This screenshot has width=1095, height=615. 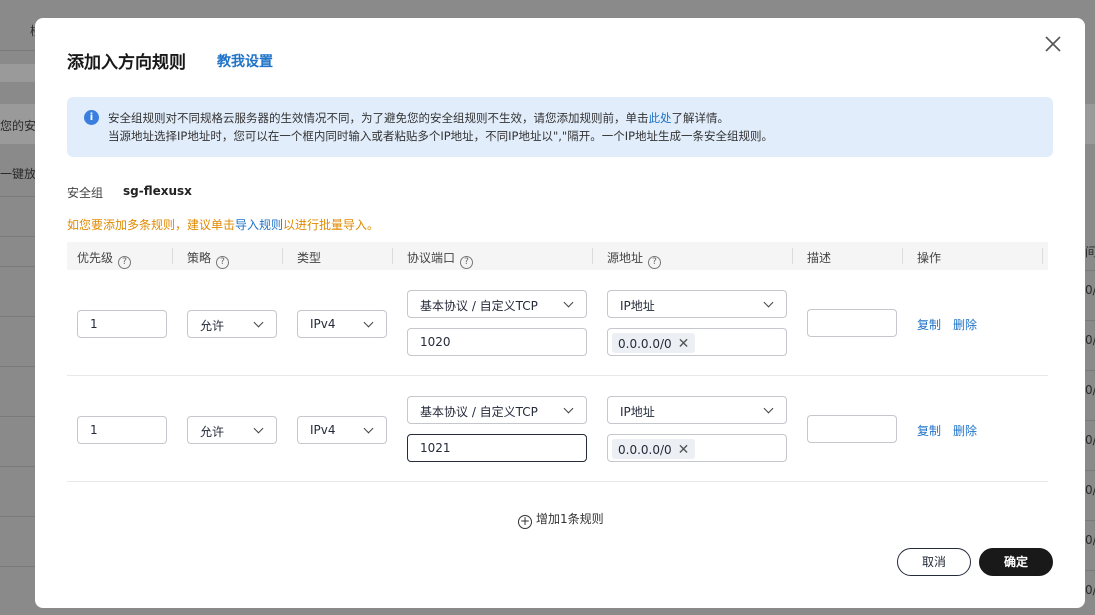 I want to click on security-group-value: sg-flexusx, so click(x=157, y=191).